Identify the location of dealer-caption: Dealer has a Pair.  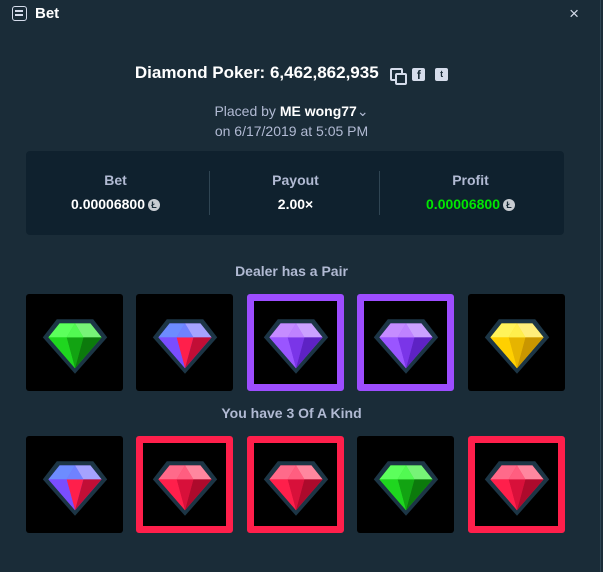
(291, 271).